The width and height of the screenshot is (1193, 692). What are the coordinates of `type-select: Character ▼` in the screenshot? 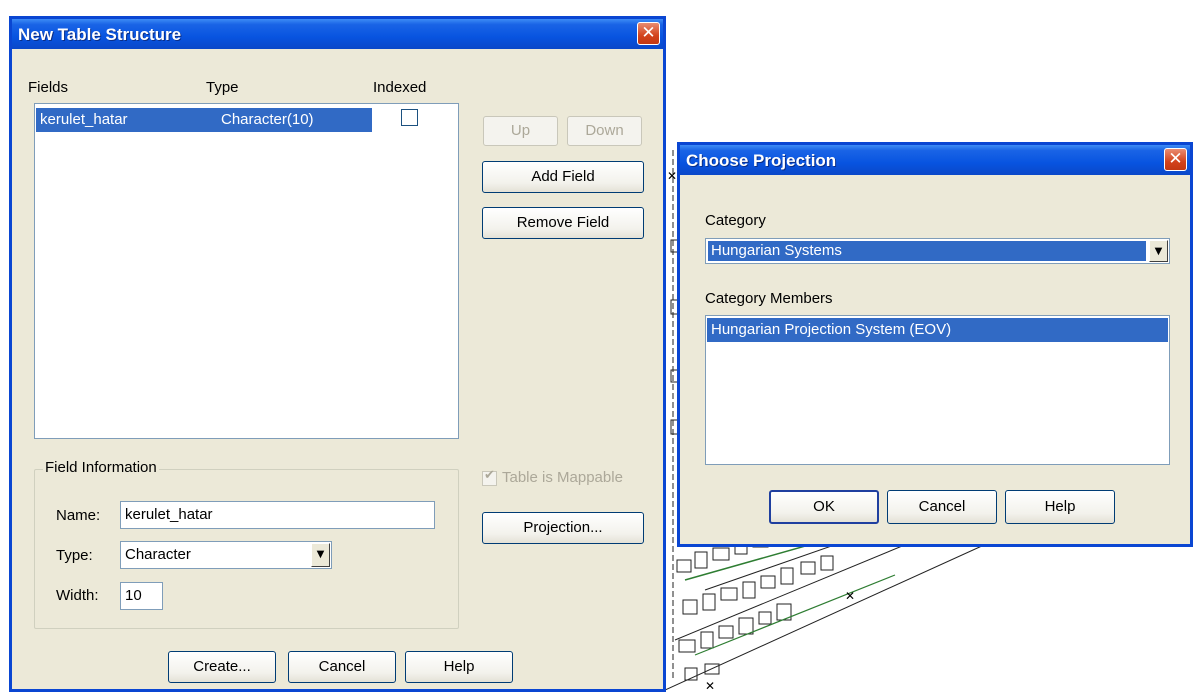 It's located at (226, 555).